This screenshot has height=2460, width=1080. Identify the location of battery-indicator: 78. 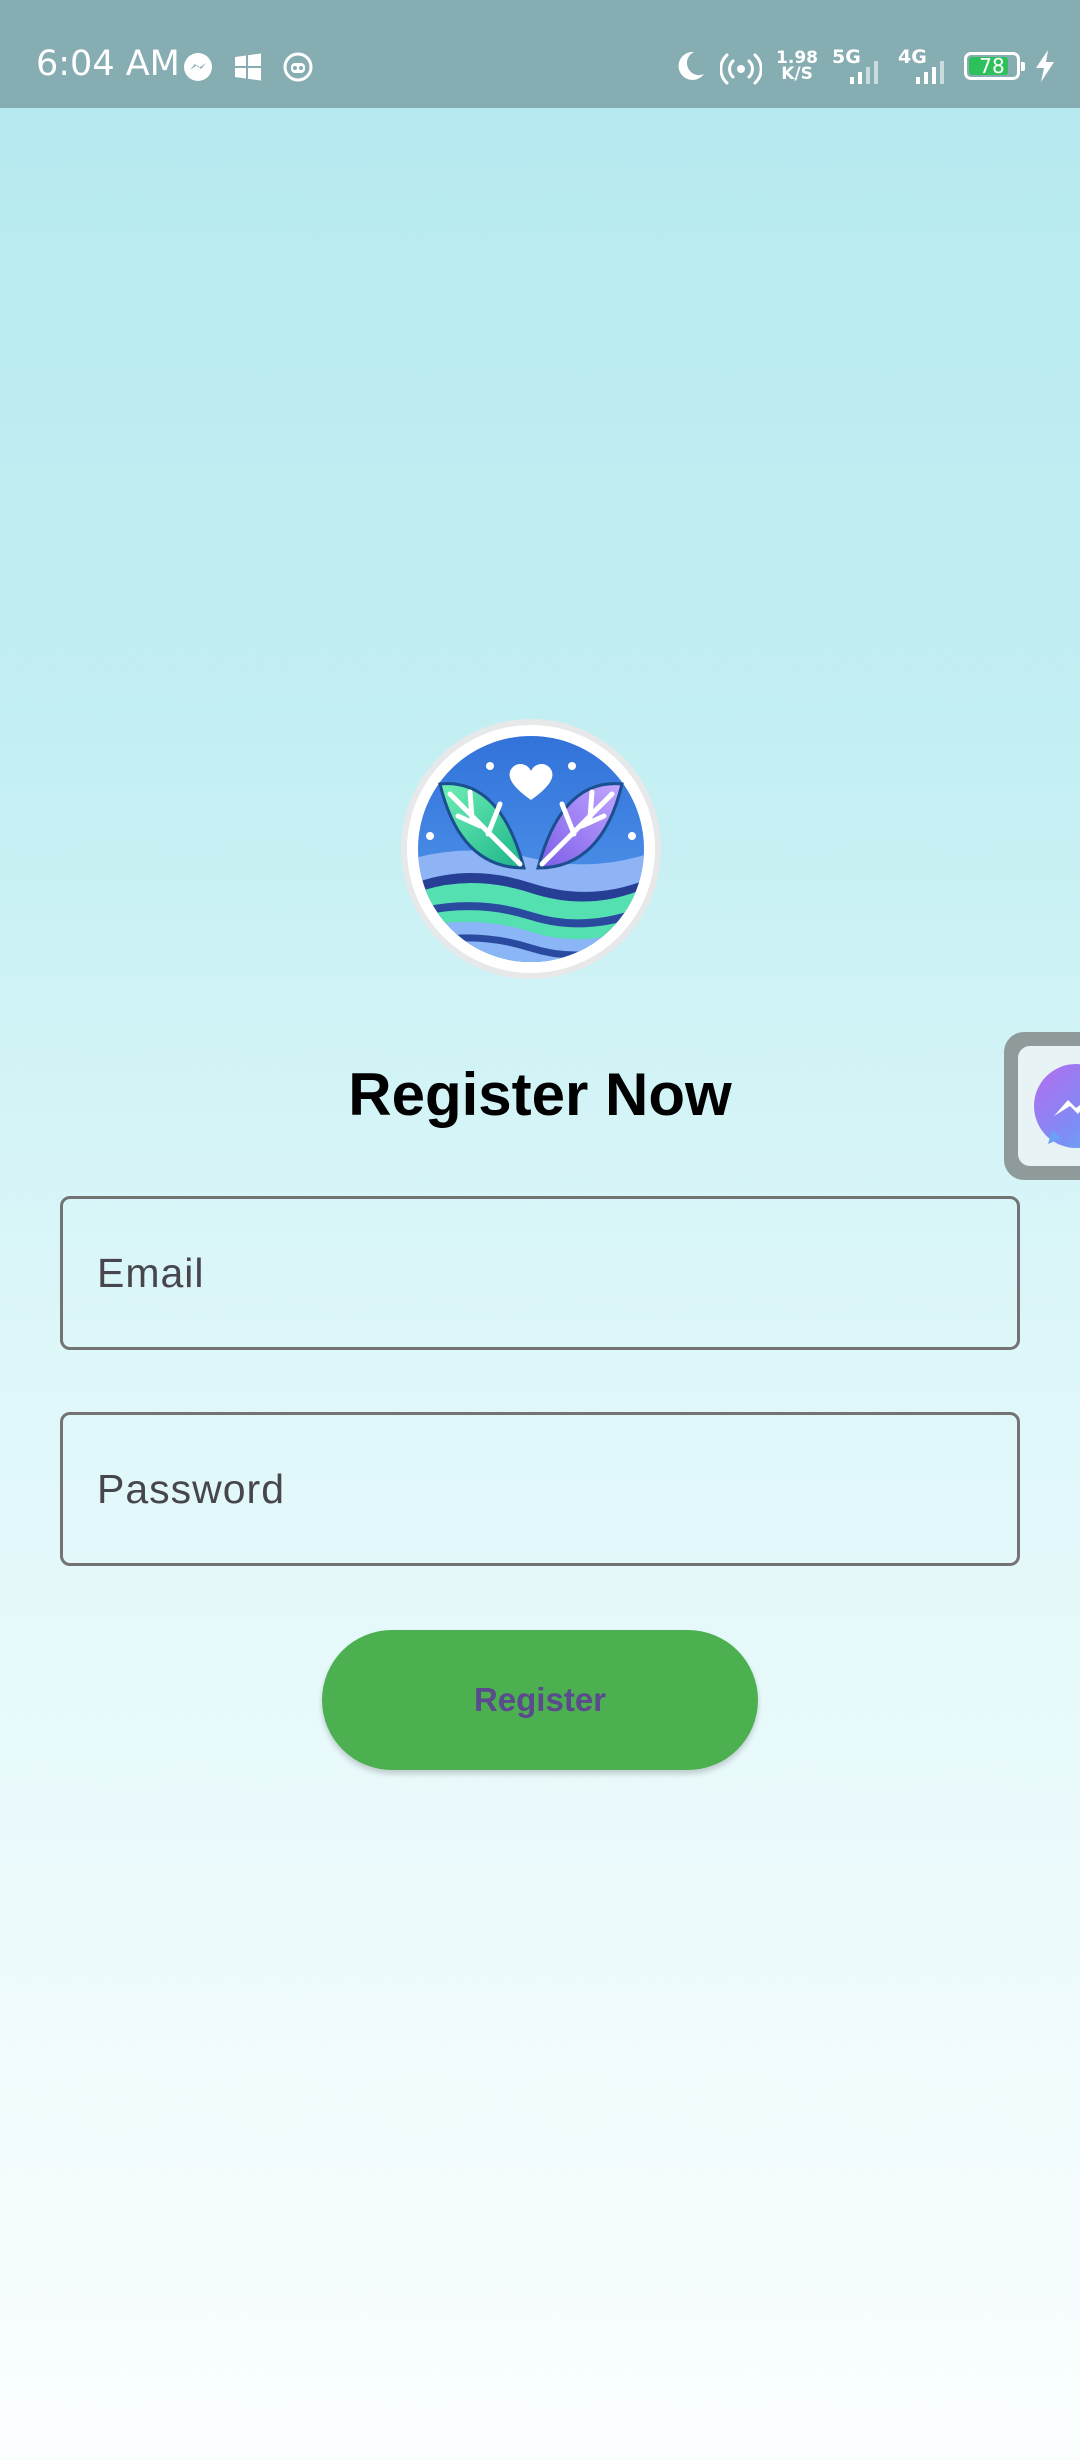
(994, 66).